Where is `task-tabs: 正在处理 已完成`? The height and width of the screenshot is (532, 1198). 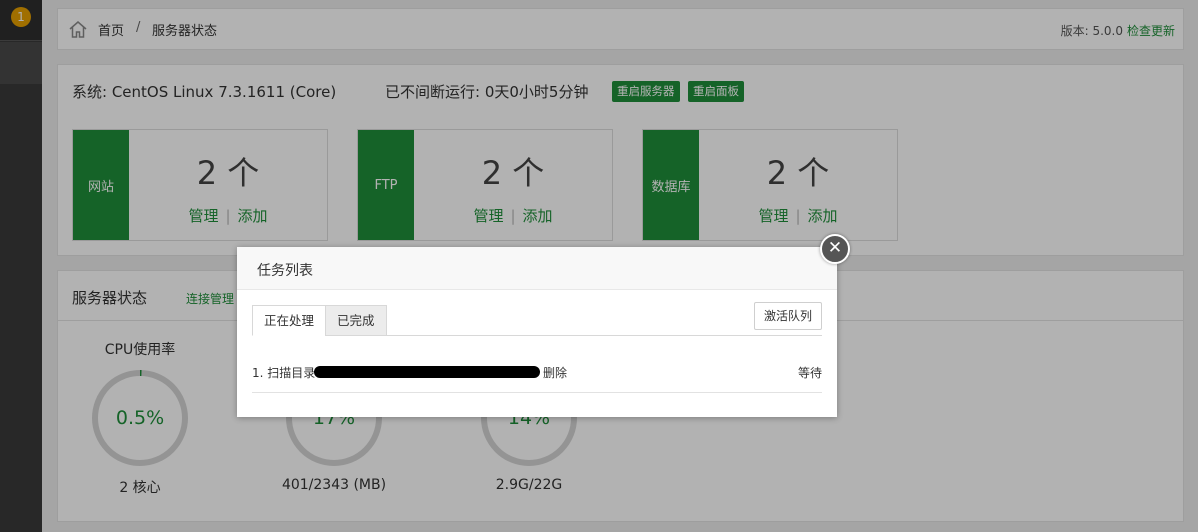
task-tabs: 正在处理 已完成 is located at coordinates (537, 320).